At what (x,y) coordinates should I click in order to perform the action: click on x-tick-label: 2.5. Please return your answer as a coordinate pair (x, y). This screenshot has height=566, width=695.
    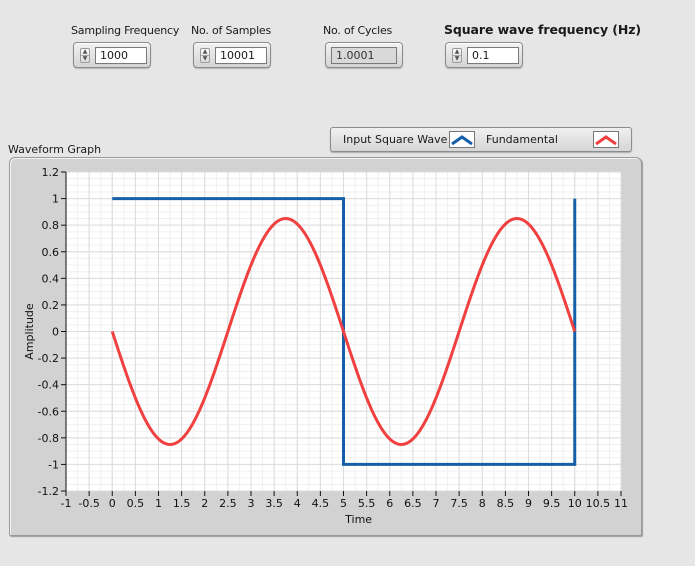
    Looking at the image, I should click on (228, 503).